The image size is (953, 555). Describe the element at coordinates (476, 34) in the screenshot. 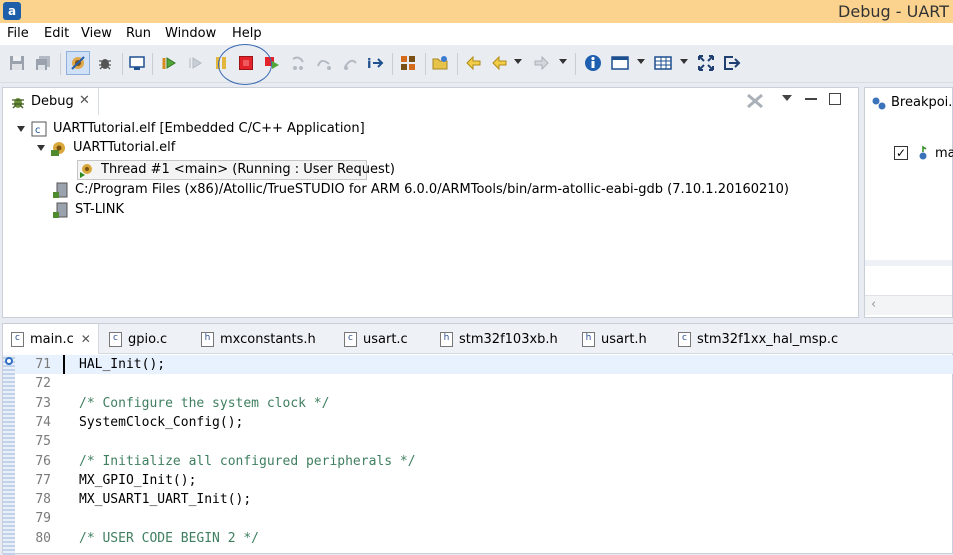

I see `menu-bar: File Edit View Run Window Help` at that location.